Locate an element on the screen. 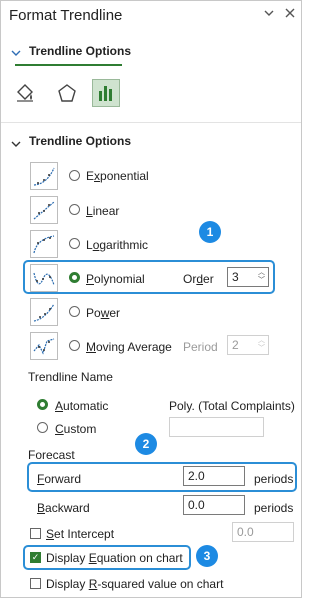 The height and width of the screenshot is (598, 320). divider is located at coordinates (151, 122).